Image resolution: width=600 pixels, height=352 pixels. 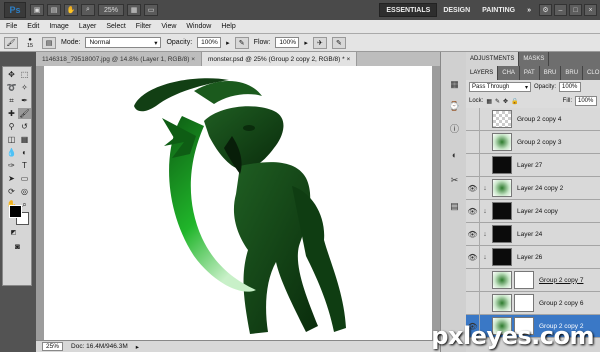 I want to click on menu-select: Select, so click(x=115, y=26).